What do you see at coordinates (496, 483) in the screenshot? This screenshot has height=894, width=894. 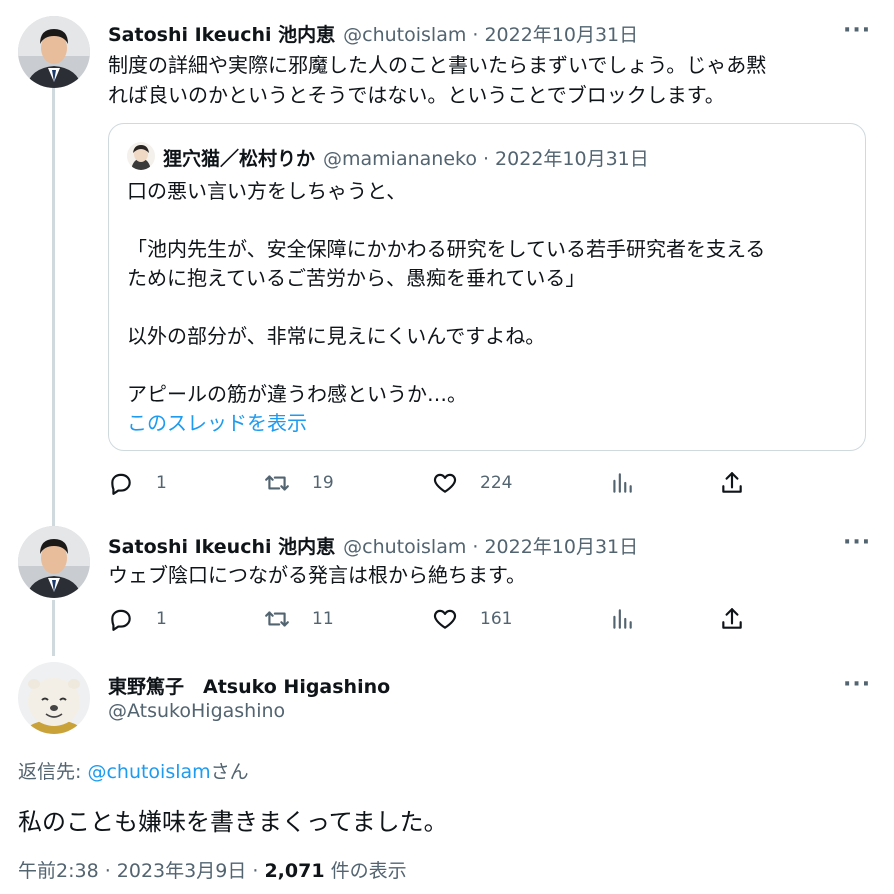 I see `like-count: 224` at bounding box center [496, 483].